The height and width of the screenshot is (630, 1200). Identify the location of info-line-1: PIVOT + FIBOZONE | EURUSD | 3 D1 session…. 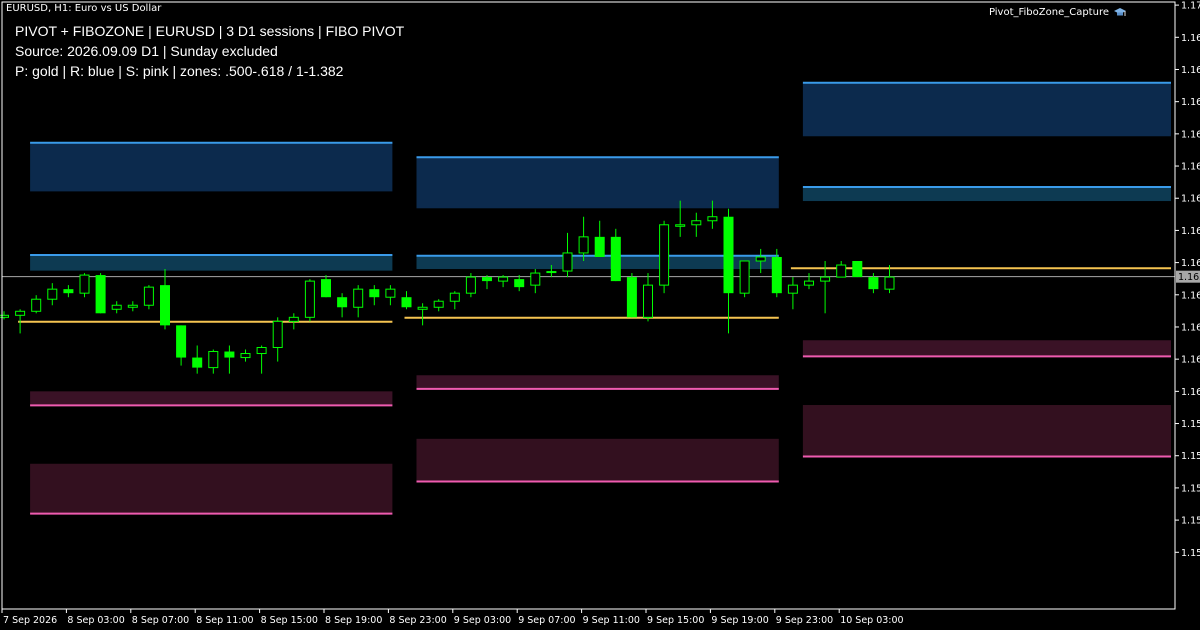
(210, 31).